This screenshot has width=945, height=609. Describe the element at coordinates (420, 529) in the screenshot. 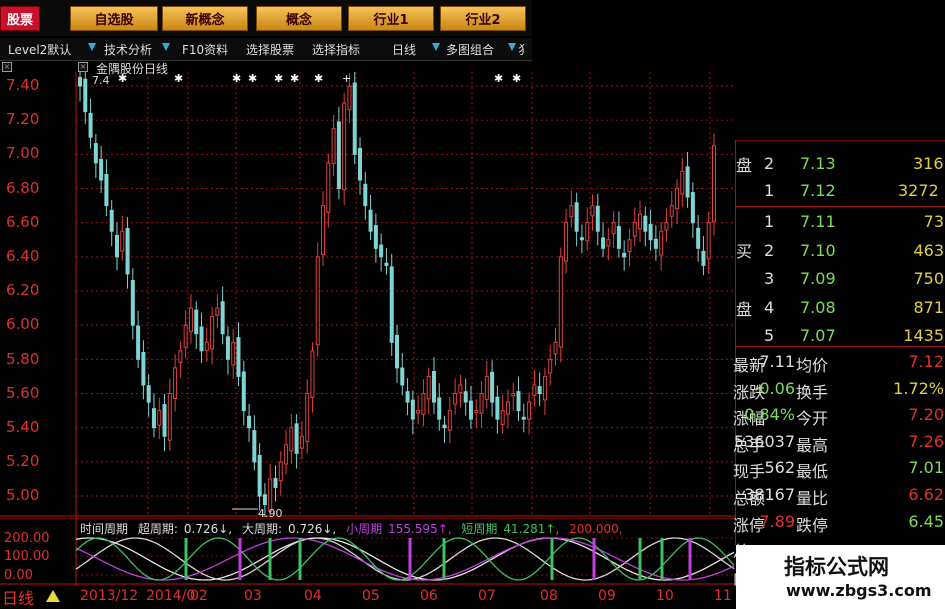

I see `small-cycle-value: 155.595↑,` at that location.